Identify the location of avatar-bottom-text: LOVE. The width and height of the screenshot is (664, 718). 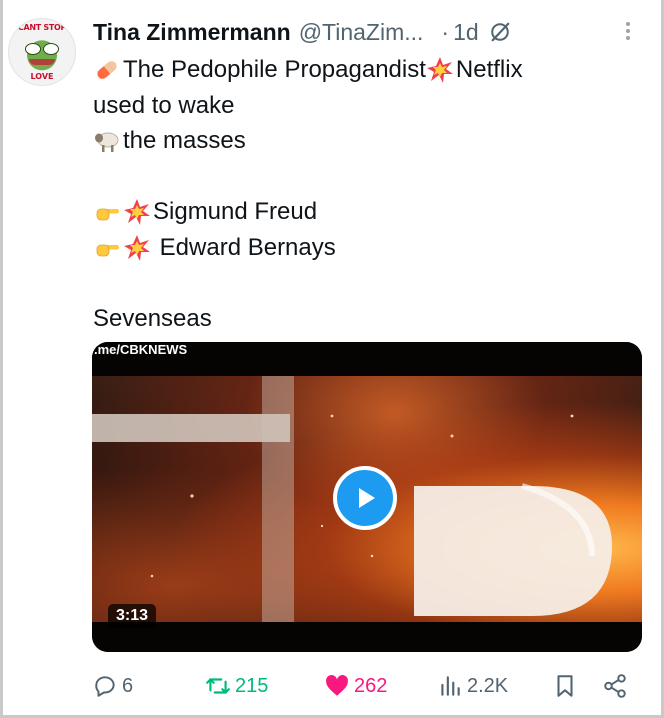
(42, 76).